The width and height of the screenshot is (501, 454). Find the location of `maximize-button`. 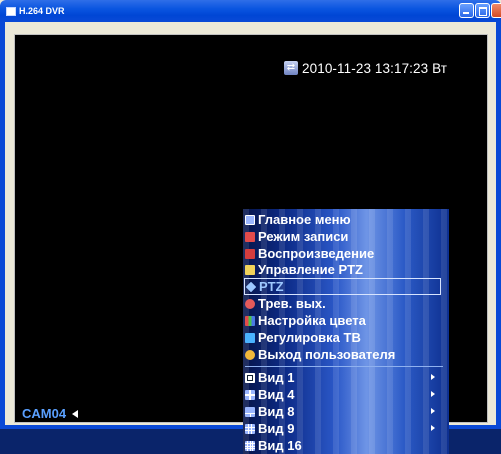

maximize-button is located at coordinates (482, 10).